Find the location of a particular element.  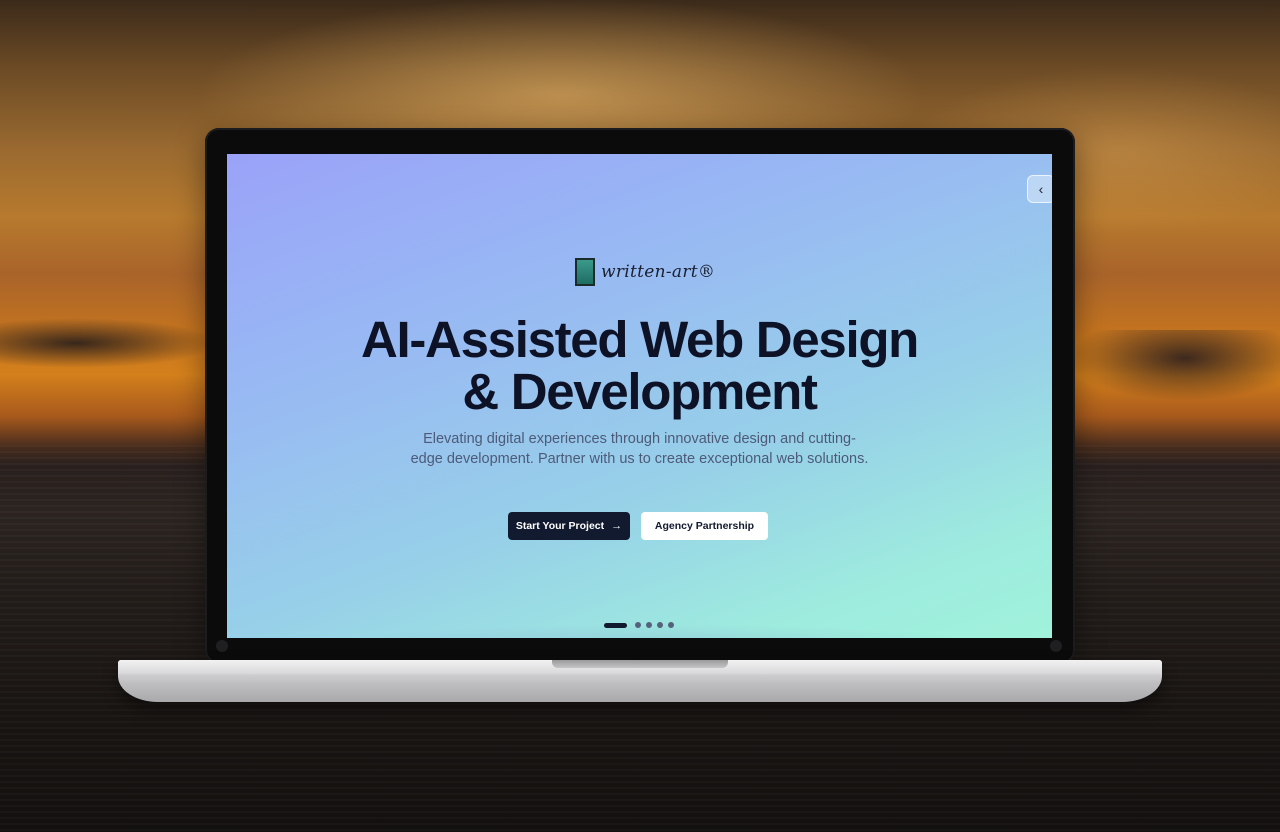

slide-pager is located at coordinates (639, 625).